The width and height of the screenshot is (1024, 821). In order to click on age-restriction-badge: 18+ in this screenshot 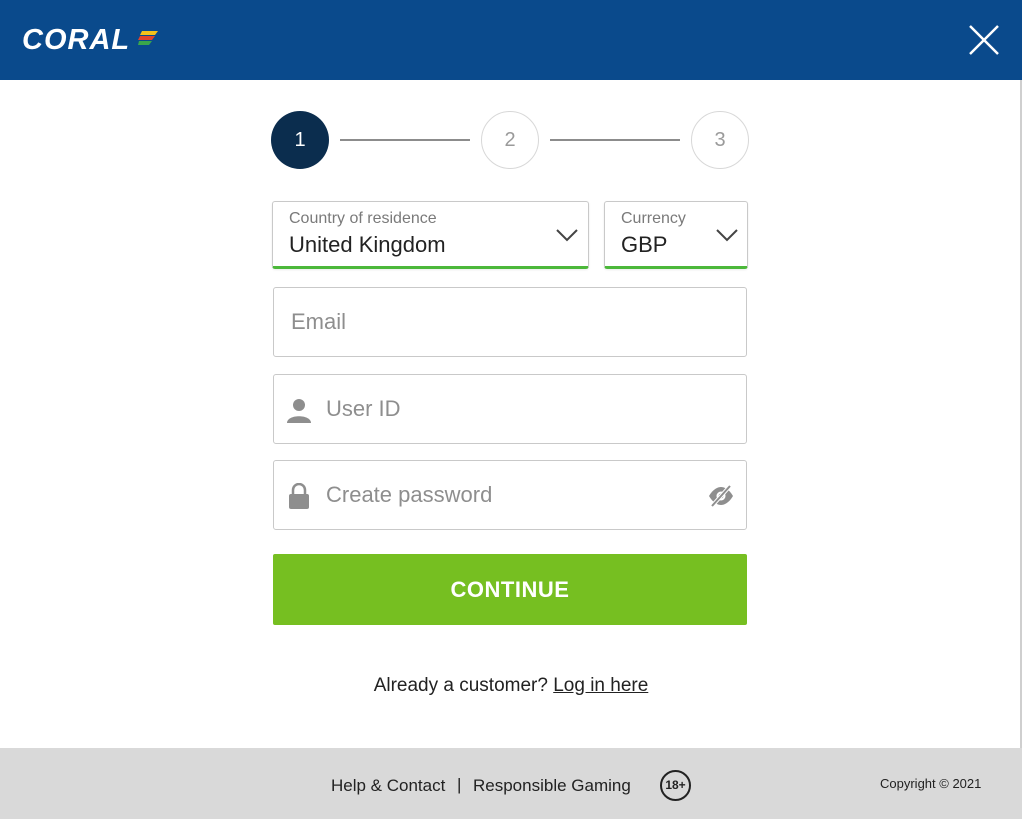, I will do `click(675, 785)`.